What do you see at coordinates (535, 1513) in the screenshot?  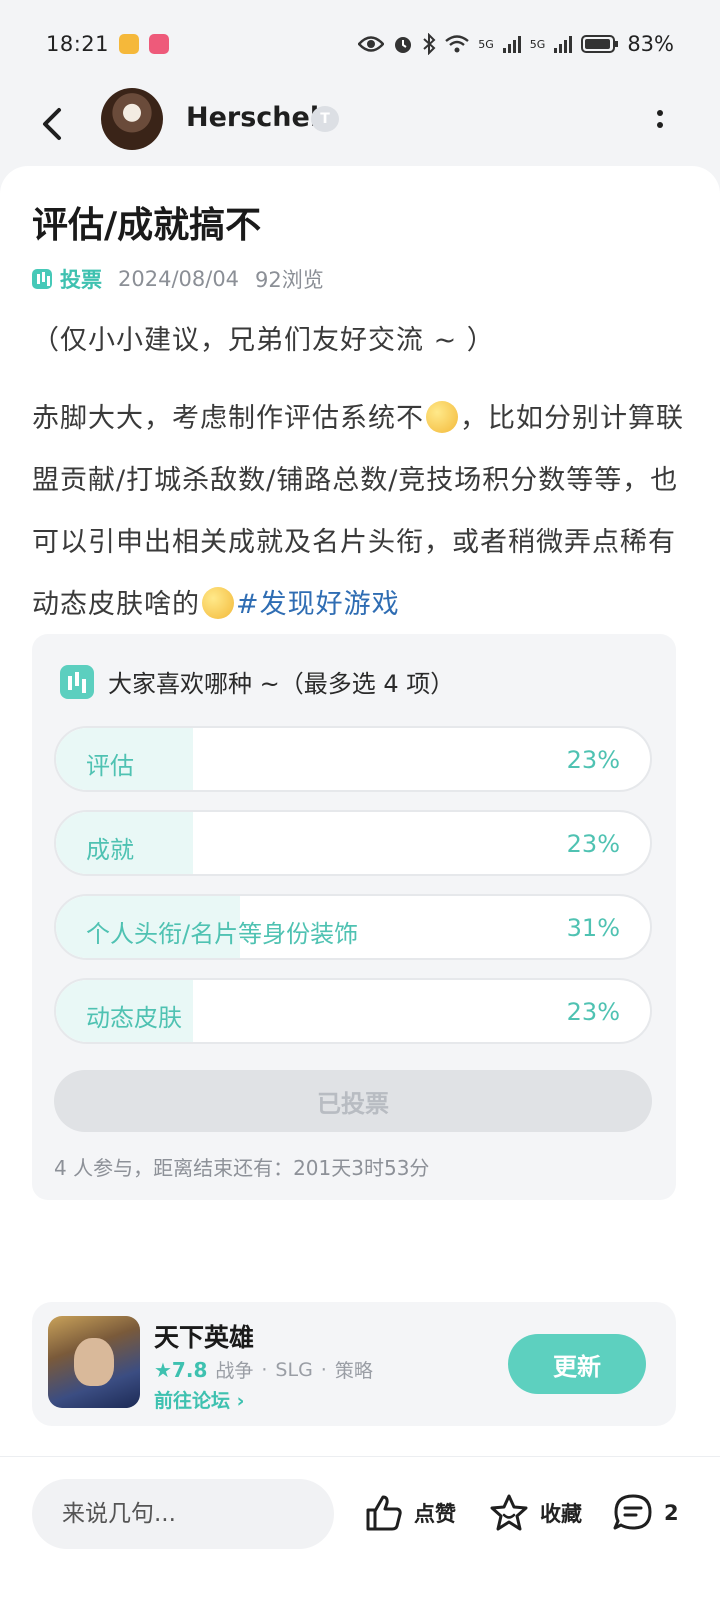 I see `favorite-button: 收藏` at bounding box center [535, 1513].